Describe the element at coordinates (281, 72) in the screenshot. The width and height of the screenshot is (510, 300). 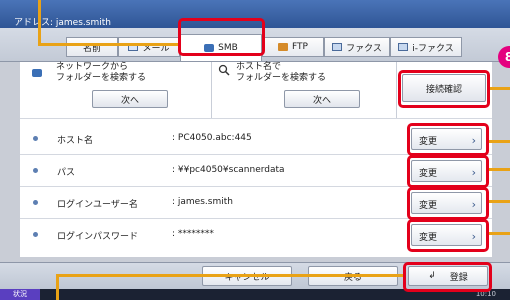
I see `host-search-label: ホスト名で フォルダーを検索する` at that location.